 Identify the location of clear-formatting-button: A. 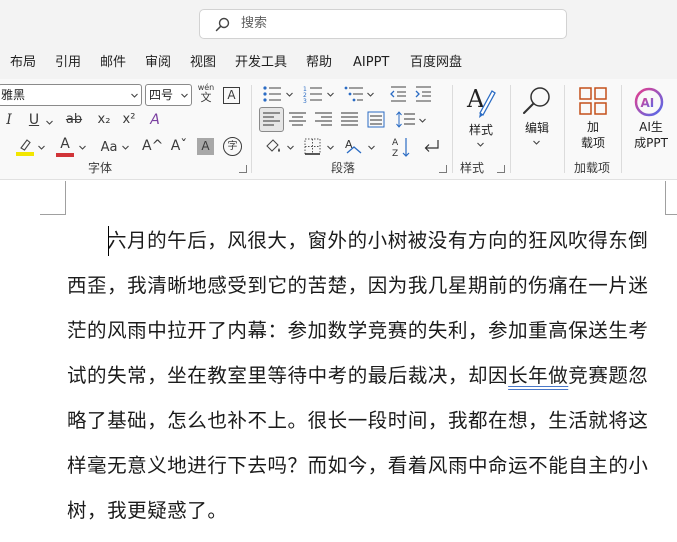
(155, 120).